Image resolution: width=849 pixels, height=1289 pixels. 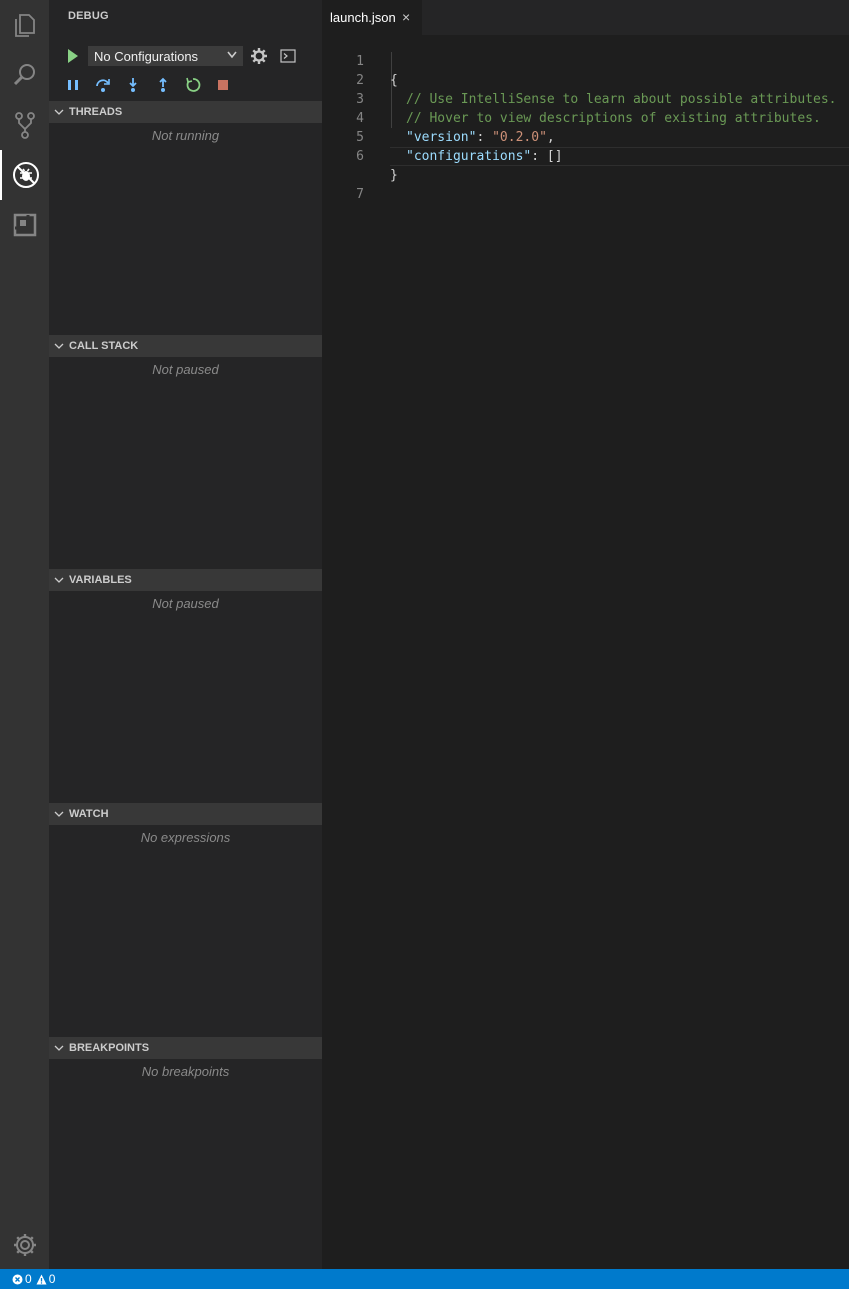 I want to click on pause-button, so click(x=73, y=85).